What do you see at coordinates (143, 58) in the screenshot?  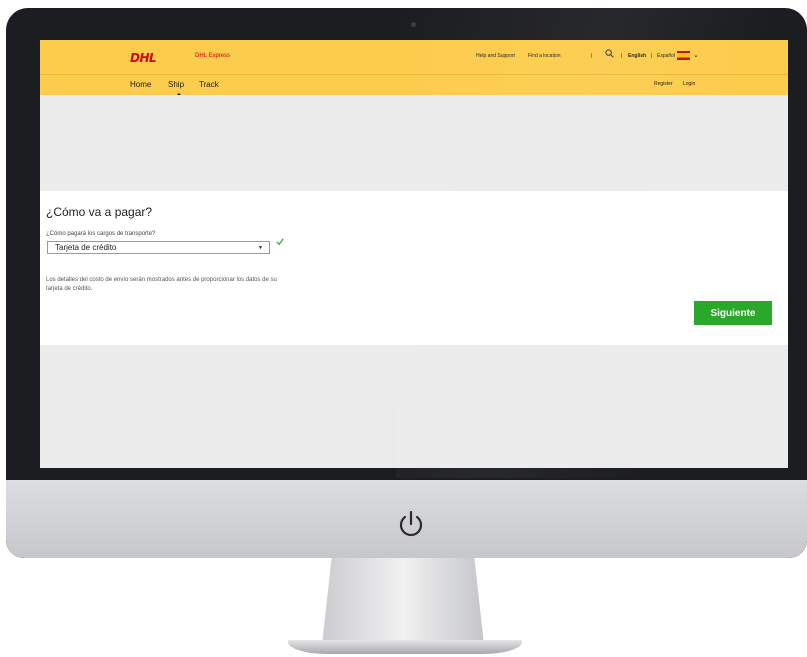 I see `dhl-logo: DHL` at bounding box center [143, 58].